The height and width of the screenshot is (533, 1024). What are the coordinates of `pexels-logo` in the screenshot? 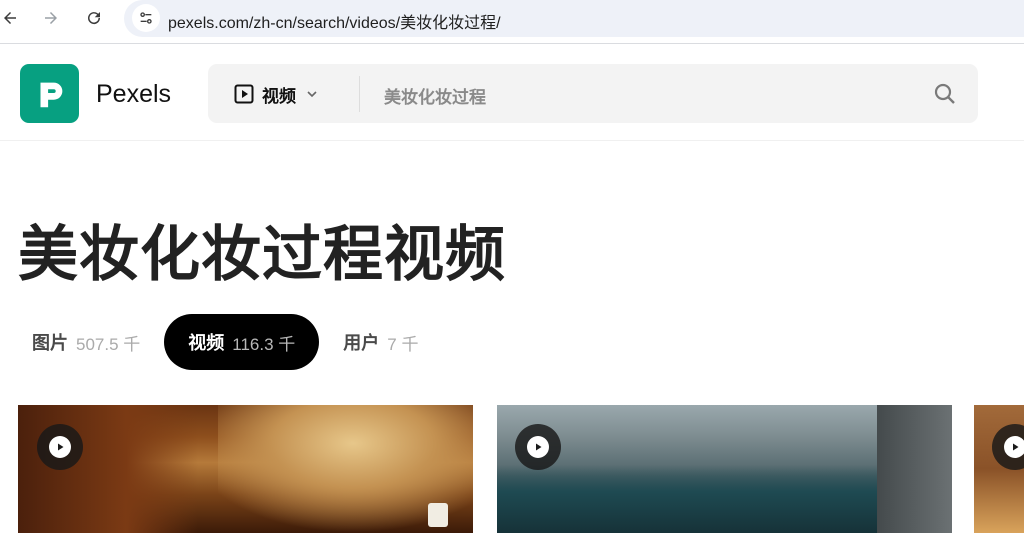 It's located at (49, 93).